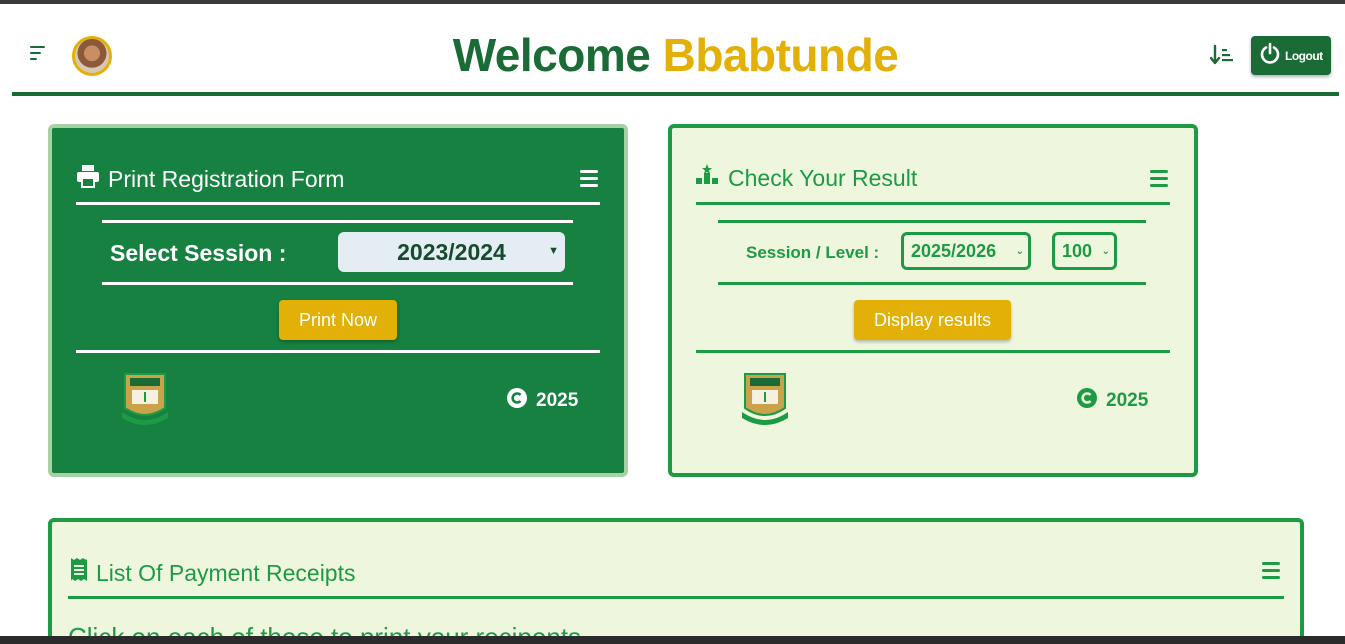 The height and width of the screenshot is (644, 1345). What do you see at coordinates (708, 178) in the screenshot?
I see `chart-icon` at bounding box center [708, 178].